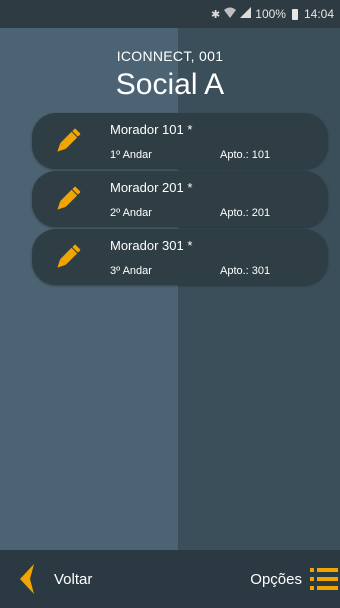 The width and height of the screenshot is (340, 608). What do you see at coordinates (246, 14) in the screenshot?
I see `signal-icon` at bounding box center [246, 14].